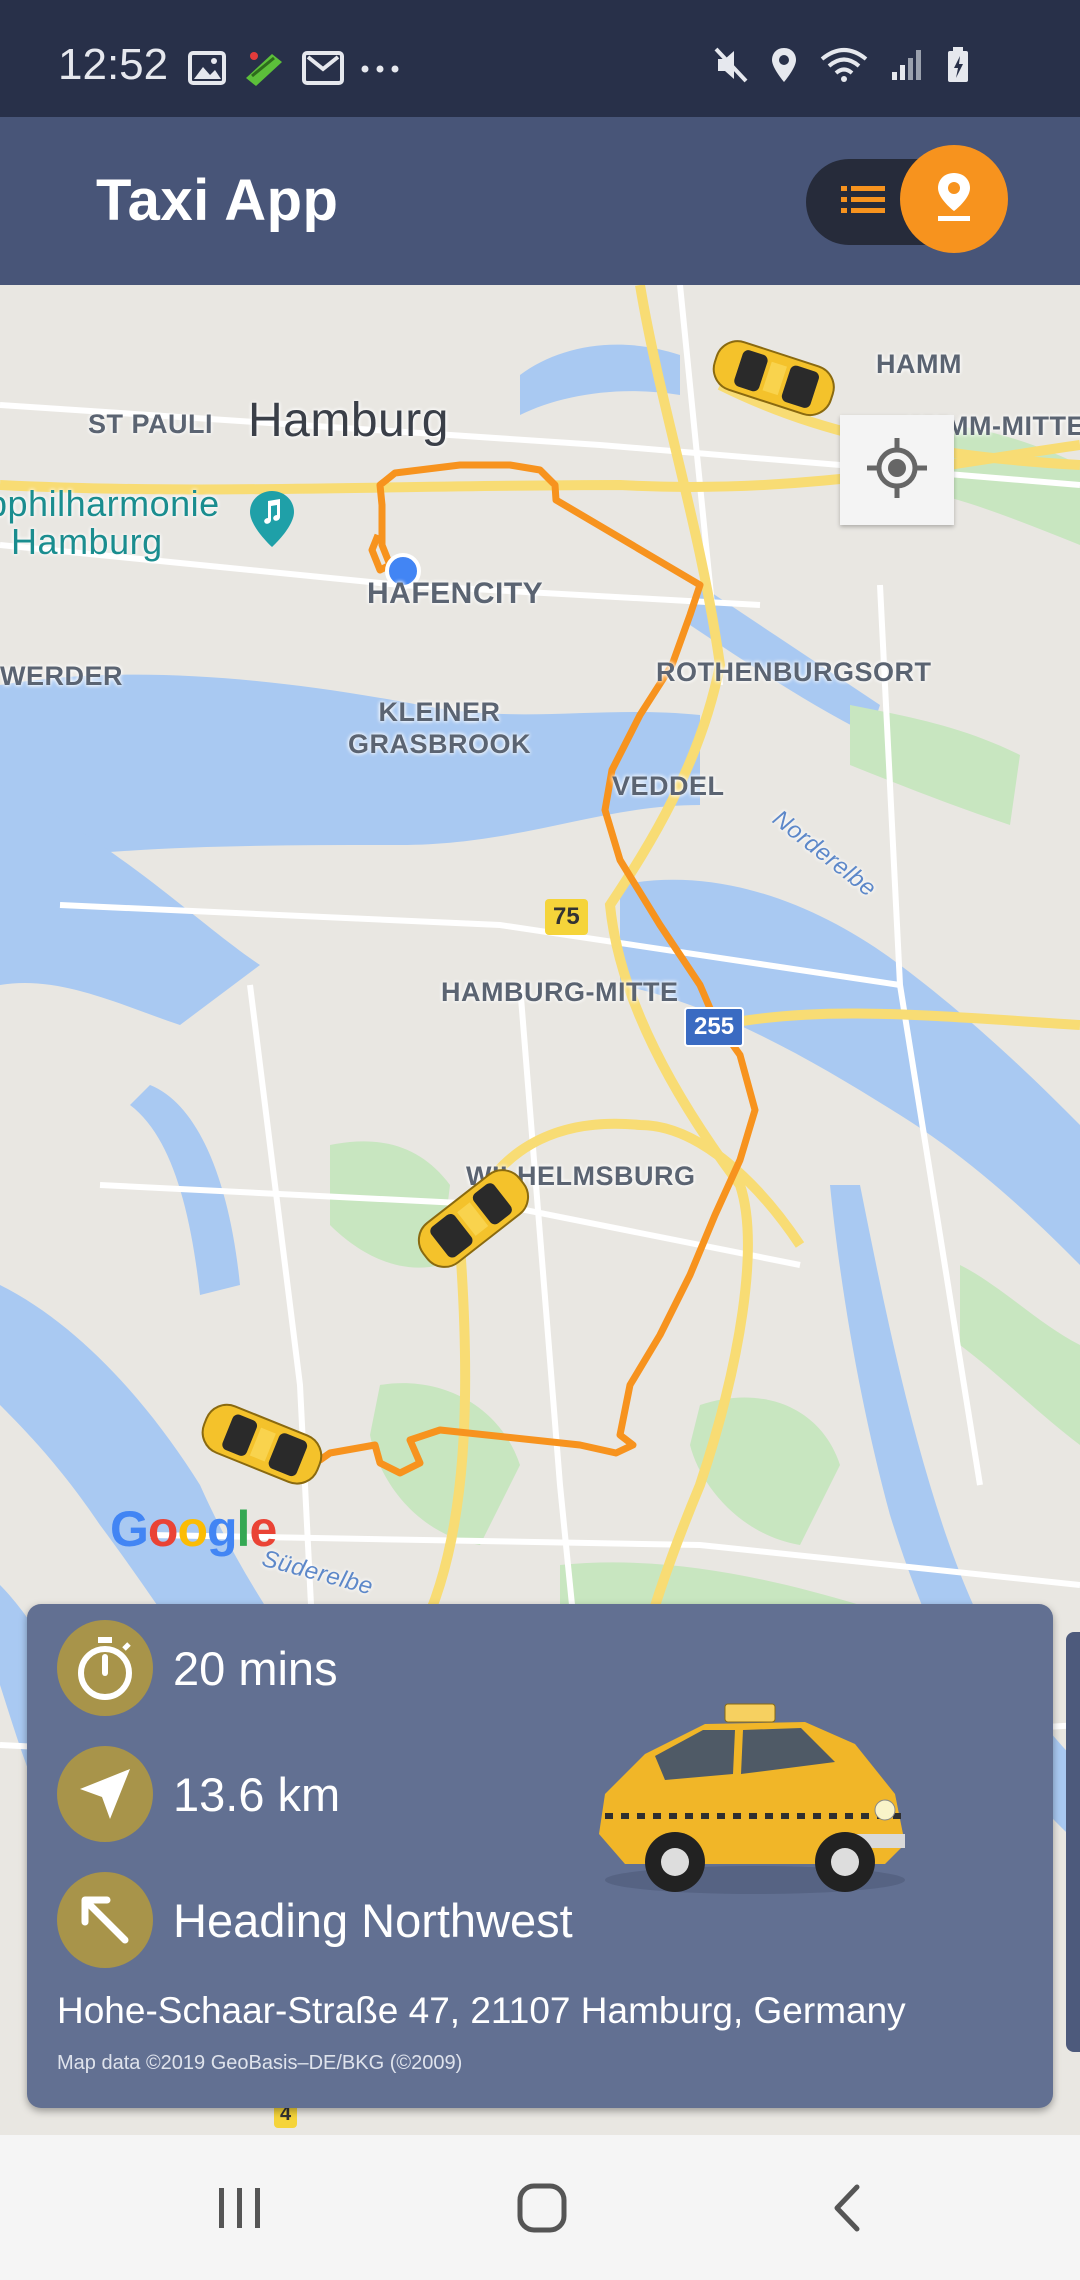 This screenshot has width=1080, height=2280. I want to click on status-left-icons, so click(294, 70).